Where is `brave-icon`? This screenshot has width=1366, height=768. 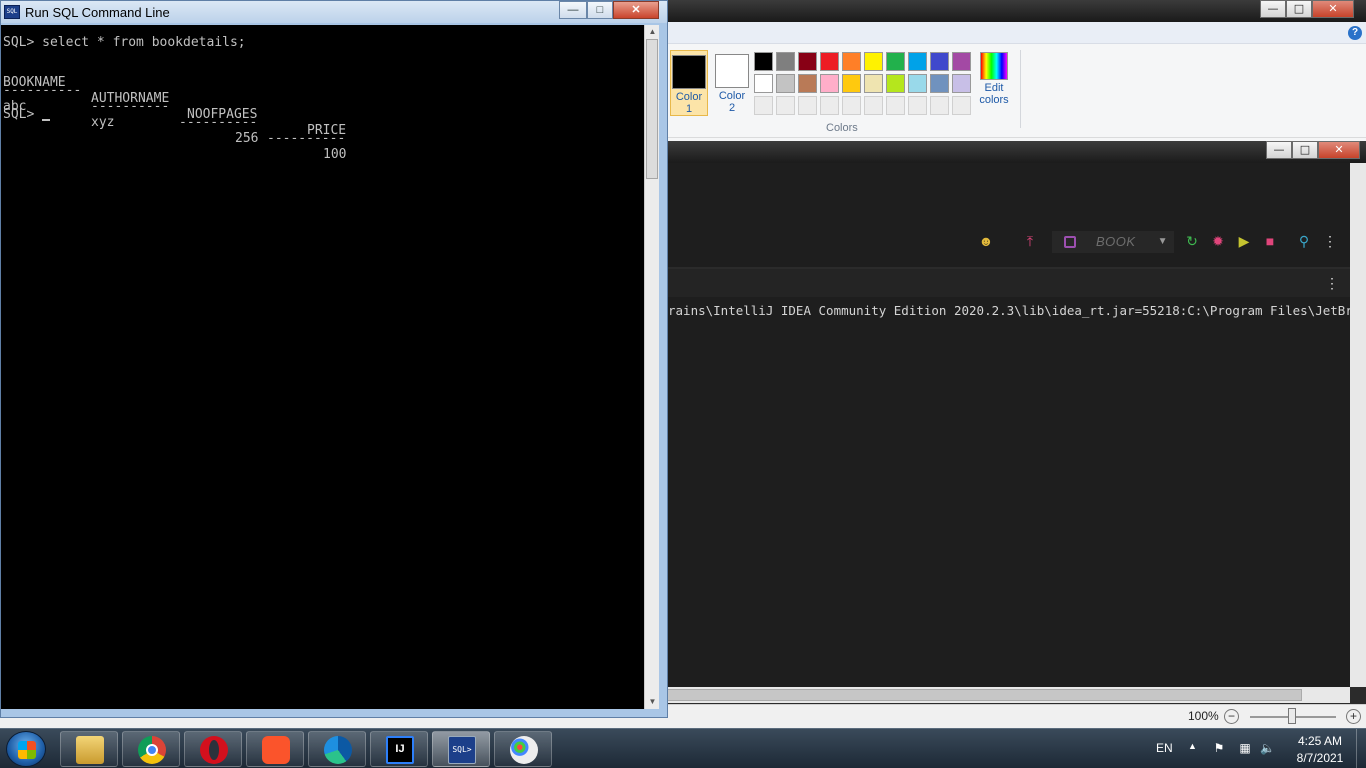
brave-icon is located at coordinates (276, 750).